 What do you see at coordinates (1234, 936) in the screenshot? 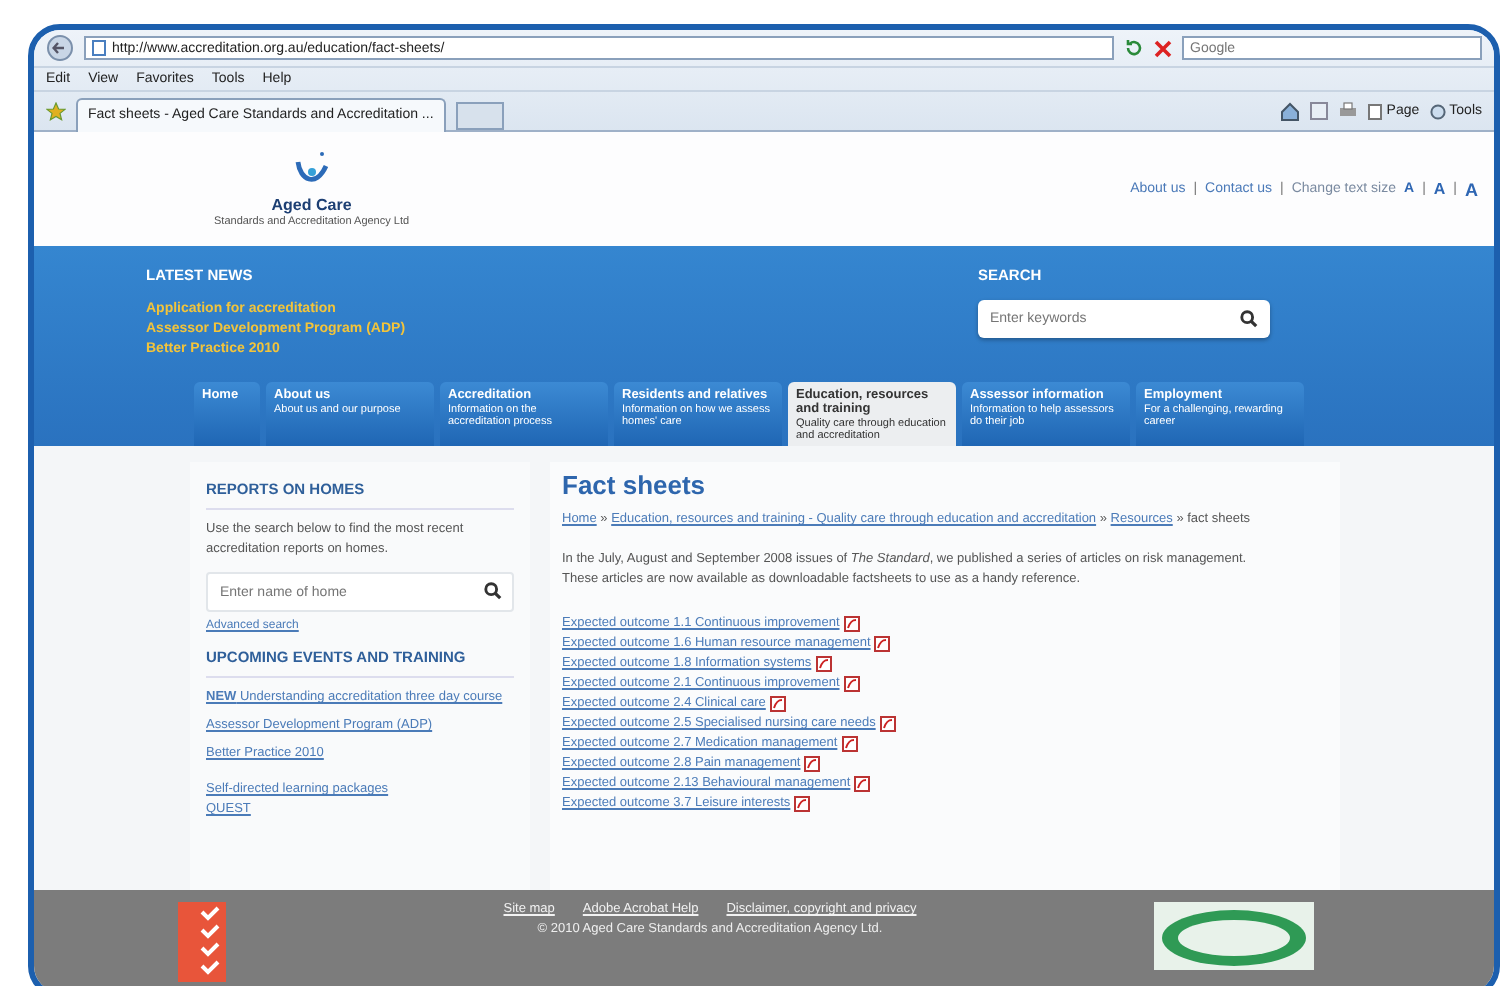
I see `certification-logo-icon` at bounding box center [1234, 936].